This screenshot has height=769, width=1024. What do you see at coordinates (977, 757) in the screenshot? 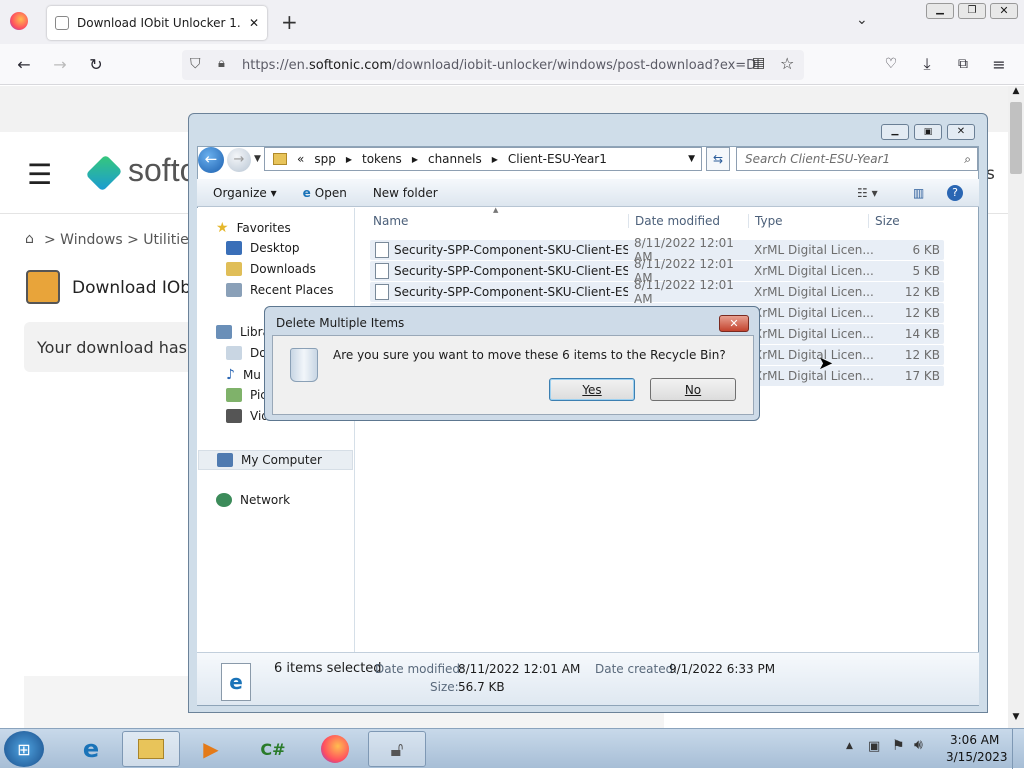
I see `clock-date: 3/15/2023` at bounding box center [977, 757].